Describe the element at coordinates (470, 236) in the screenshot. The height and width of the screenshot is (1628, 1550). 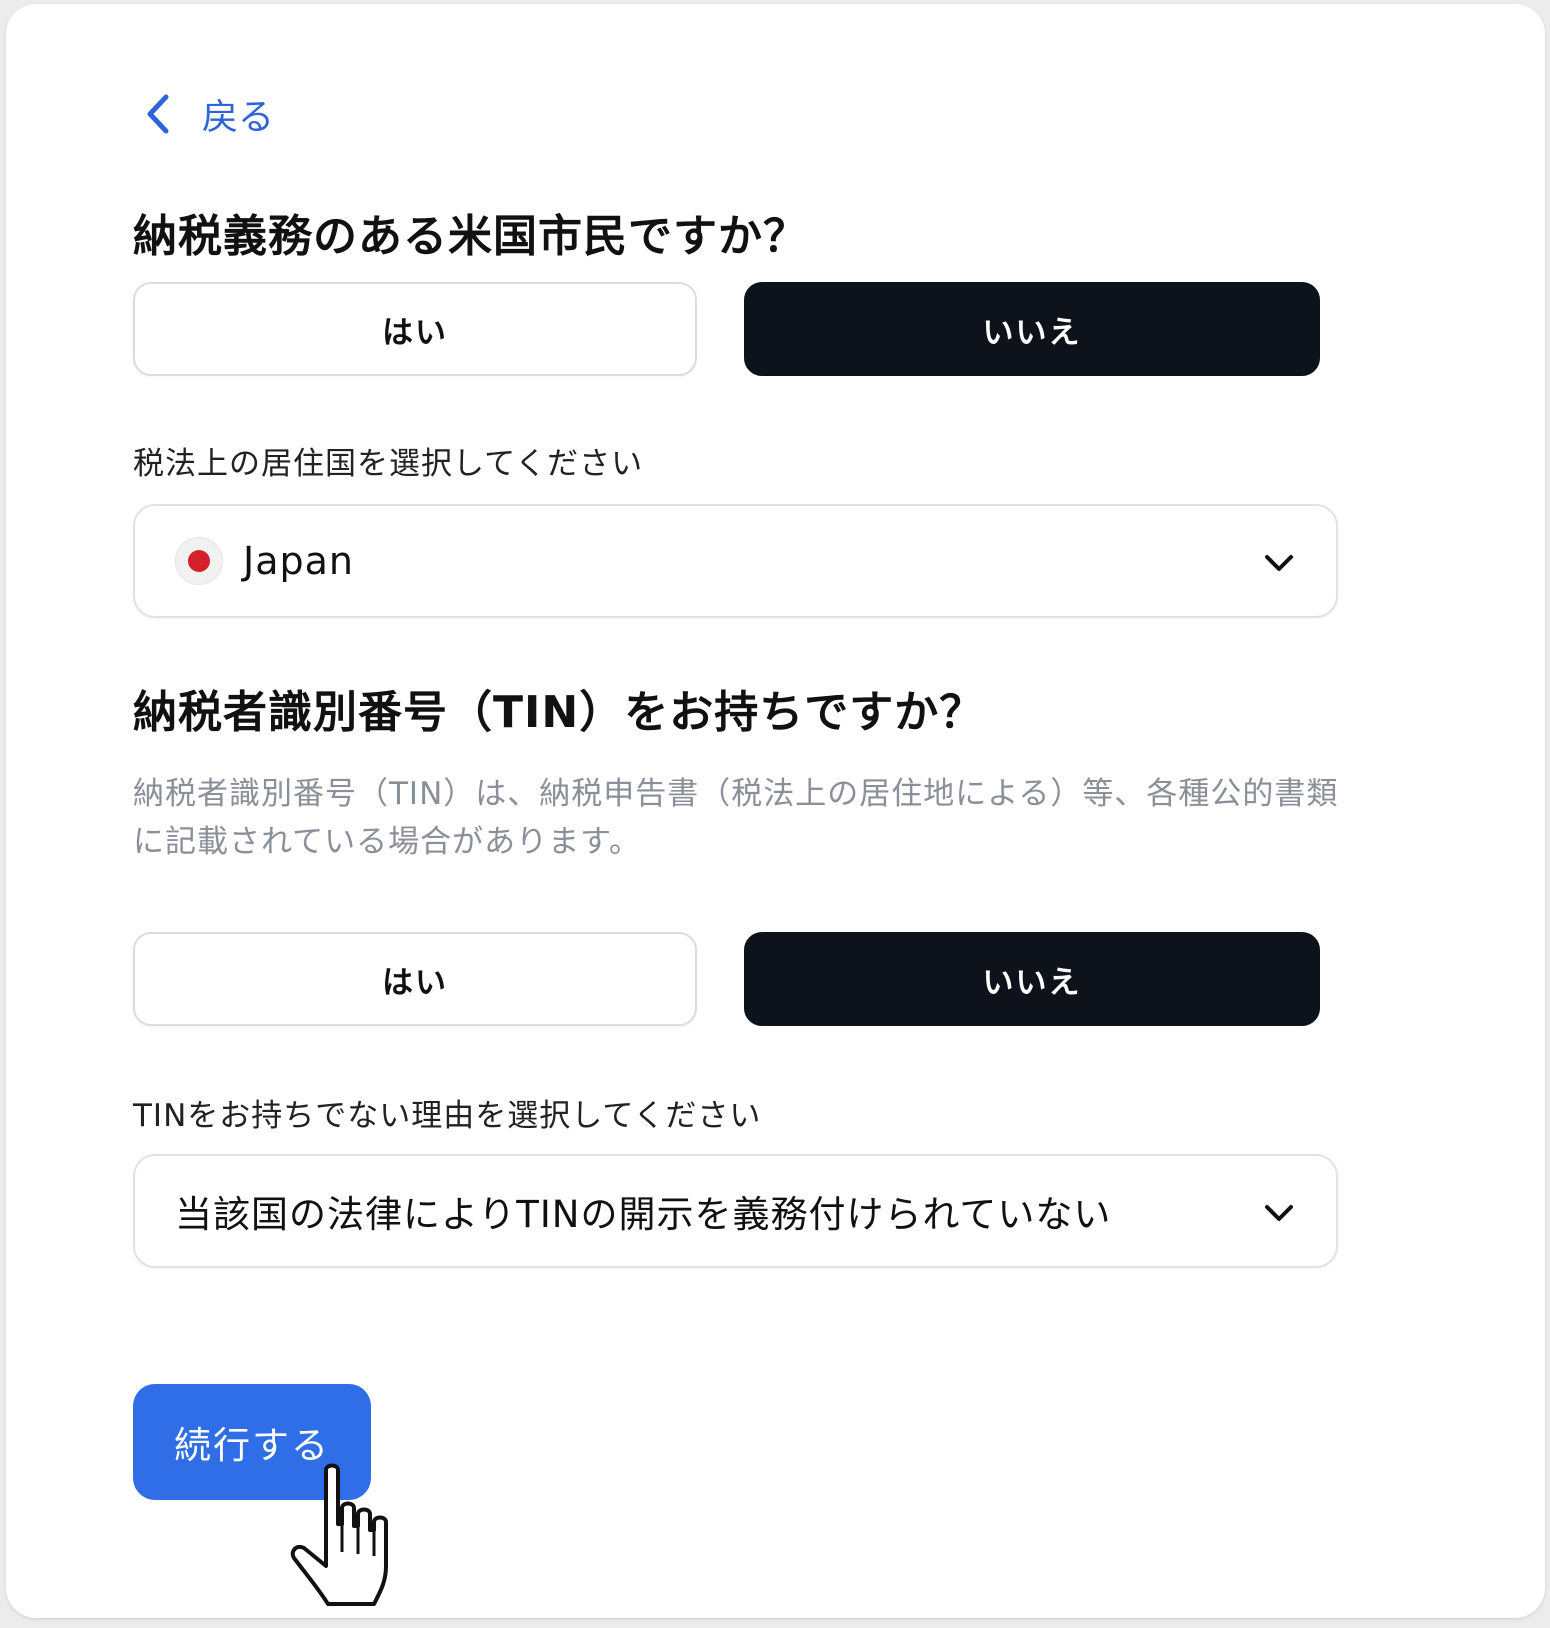
I see `us-citizen-question: 納税義務のある米国市民ですか？` at that location.